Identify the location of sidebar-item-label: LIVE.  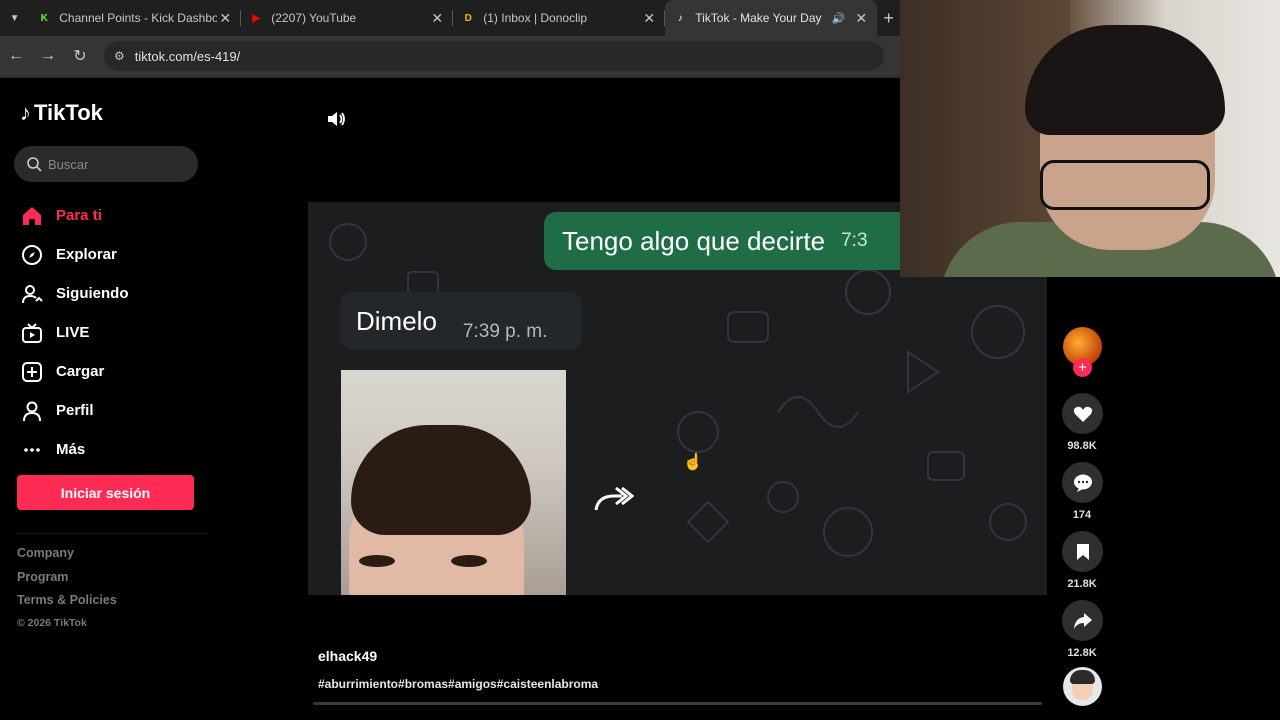
(73, 332).